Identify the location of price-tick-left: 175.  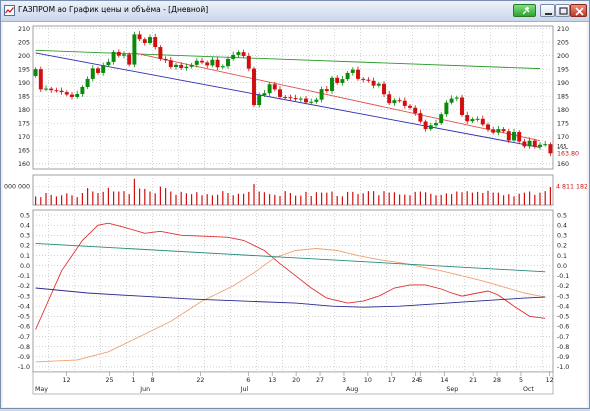
(24, 123).